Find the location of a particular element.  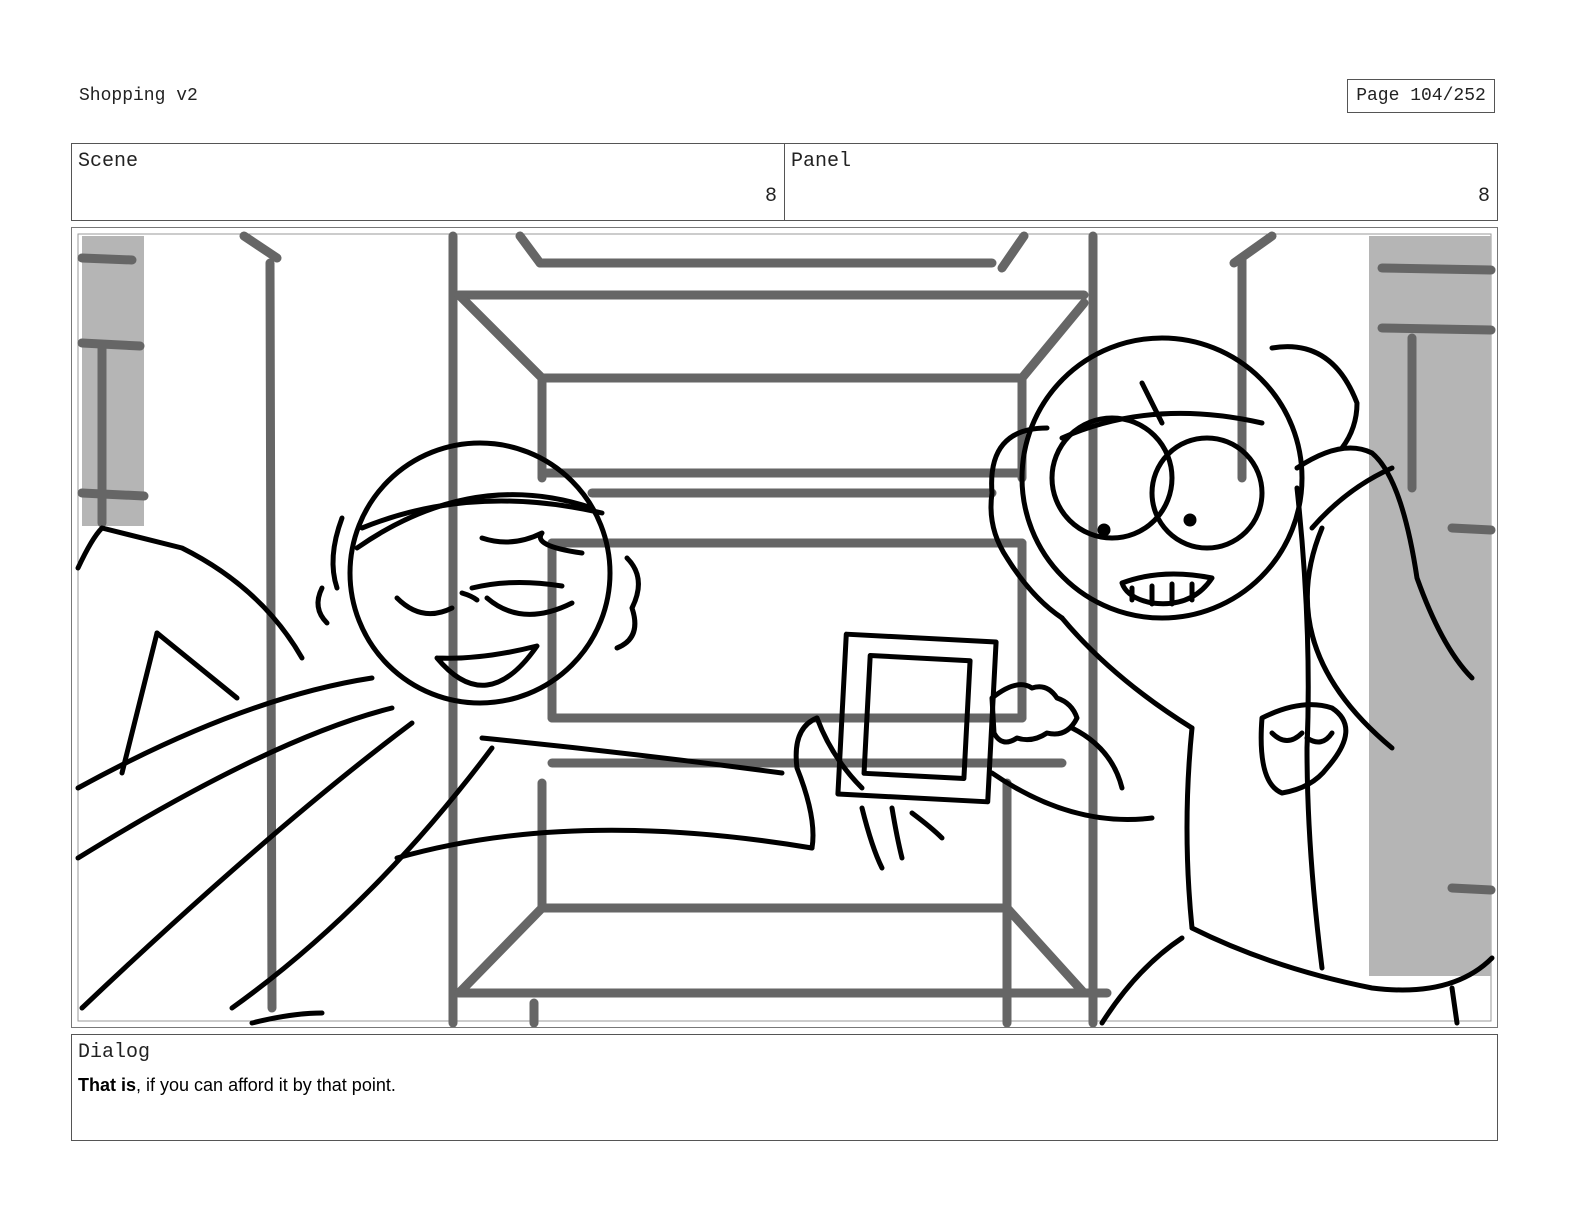

dialog-label: Dialog is located at coordinates (114, 1052).